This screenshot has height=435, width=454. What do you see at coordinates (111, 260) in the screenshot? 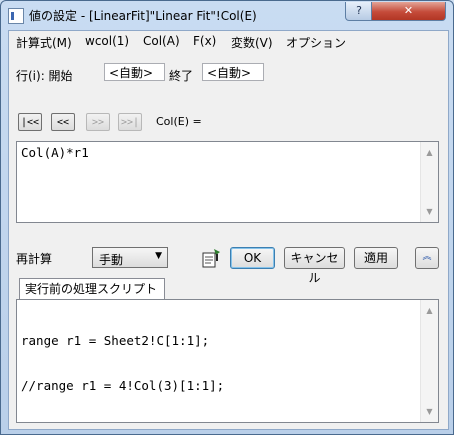
I see `recalculate-mode-value: 手動` at bounding box center [111, 260].